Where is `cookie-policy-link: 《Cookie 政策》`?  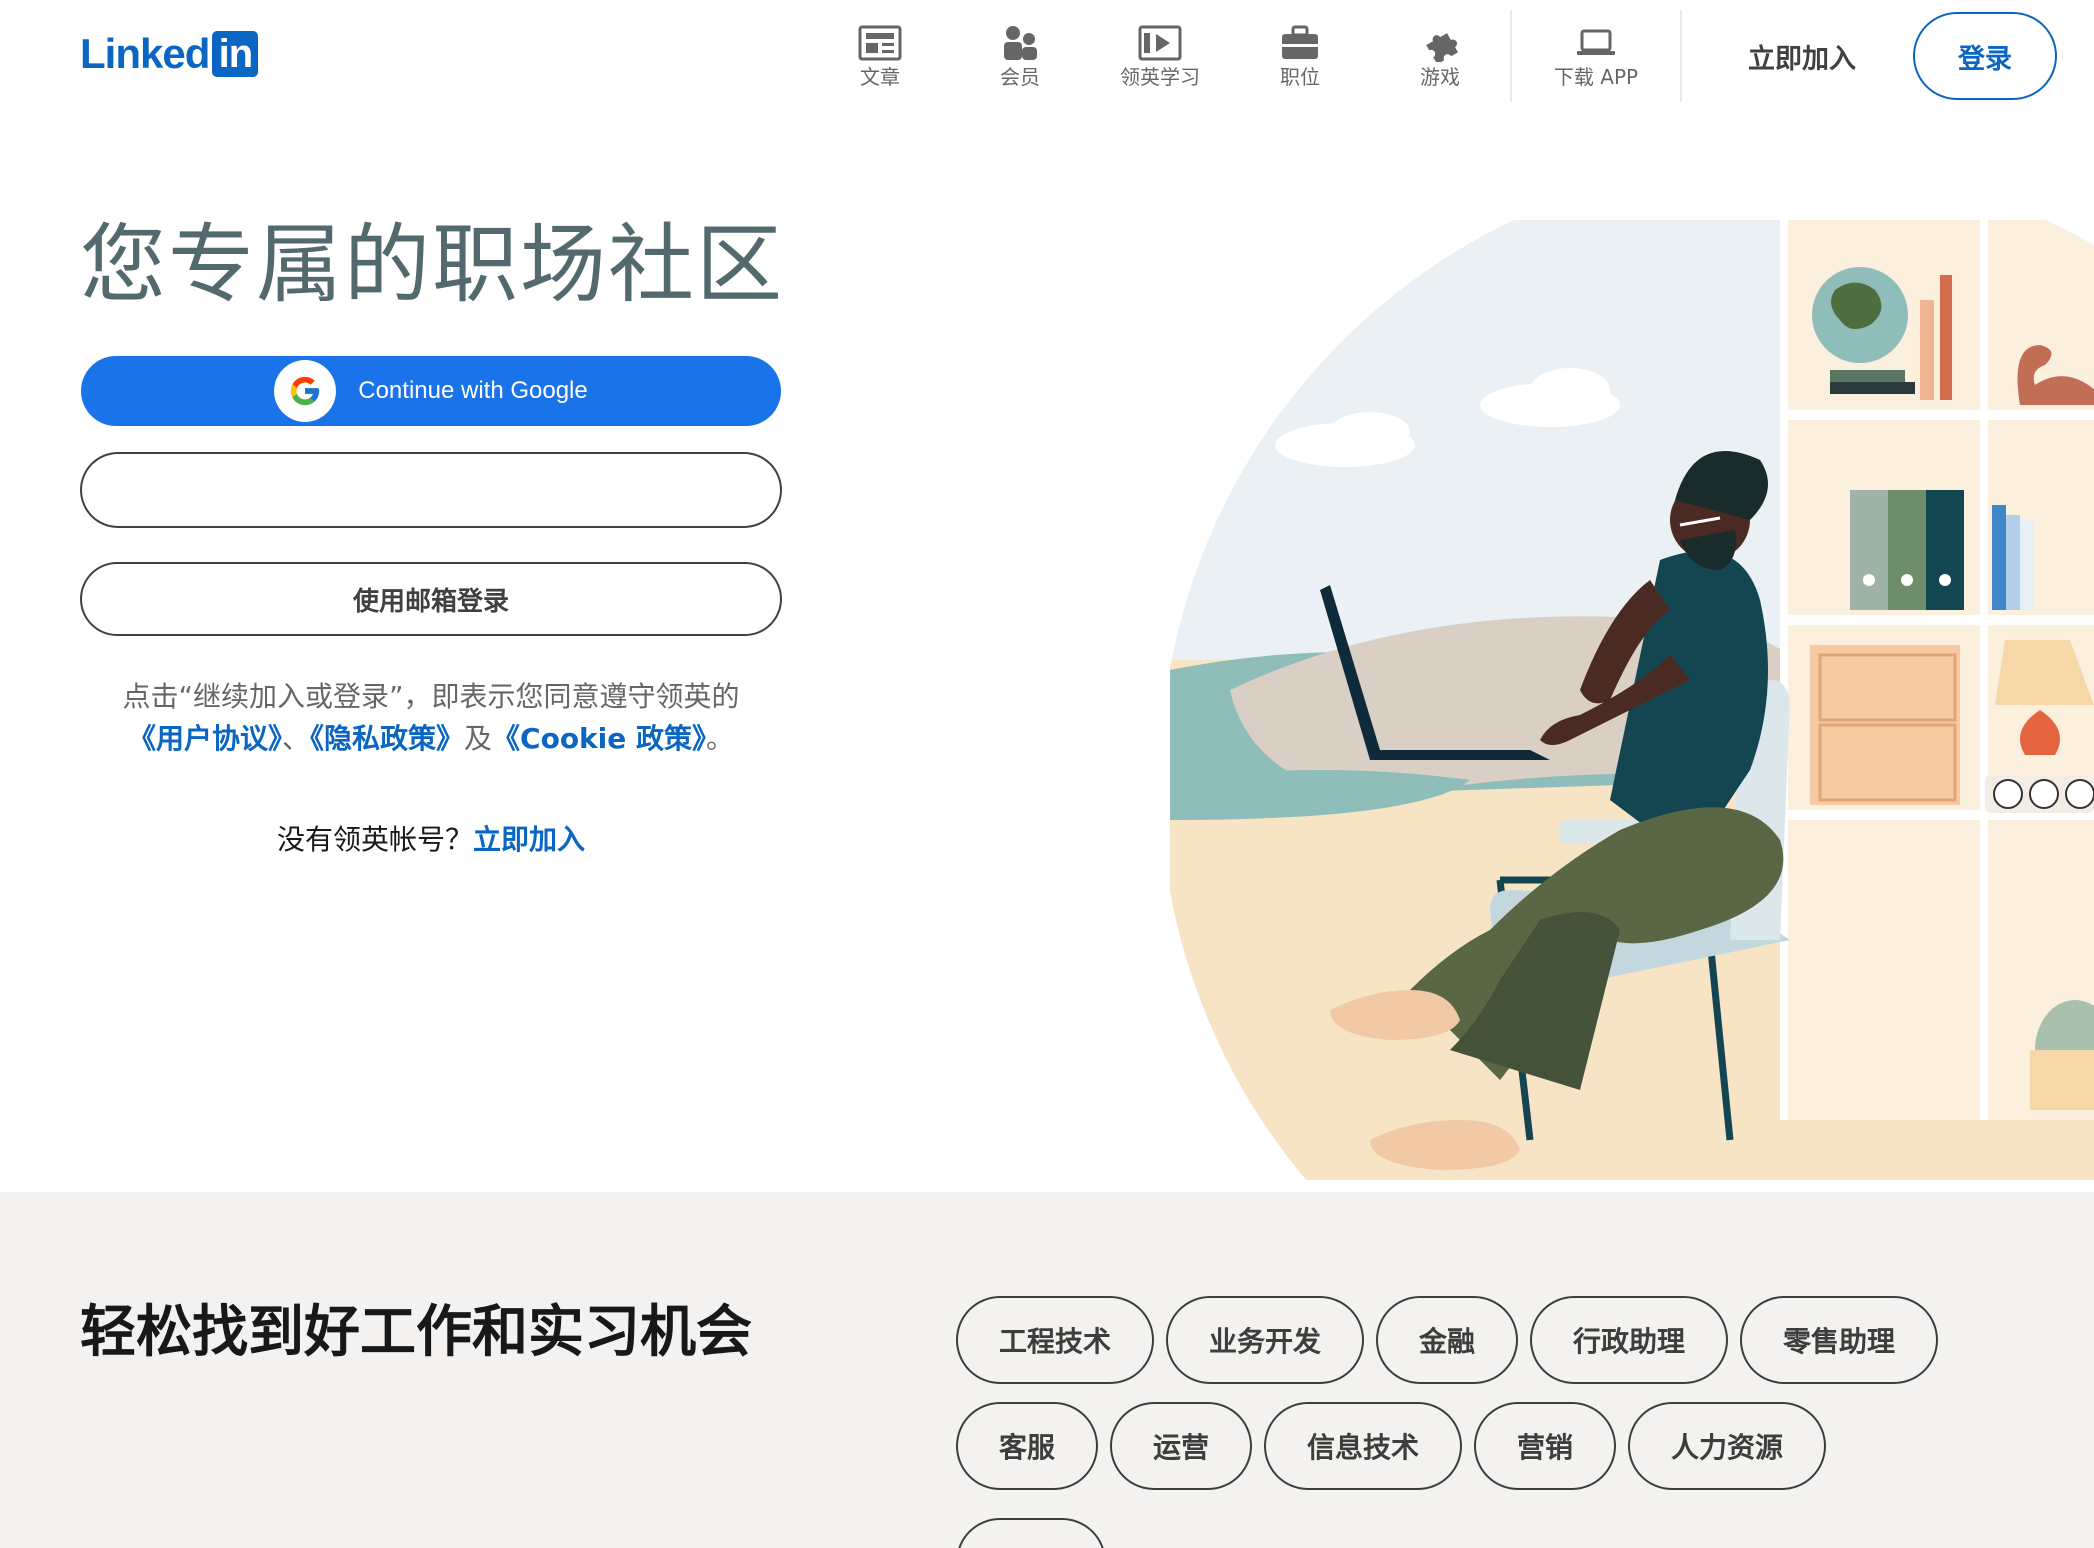
cookie-policy-link: 《Cookie 政策》 is located at coordinates (599, 738).